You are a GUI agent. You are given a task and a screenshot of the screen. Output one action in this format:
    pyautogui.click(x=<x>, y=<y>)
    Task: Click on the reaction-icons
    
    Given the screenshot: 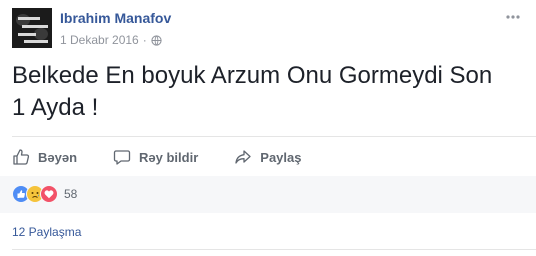 What is the action you would take?
    pyautogui.click(x=35, y=194)
    